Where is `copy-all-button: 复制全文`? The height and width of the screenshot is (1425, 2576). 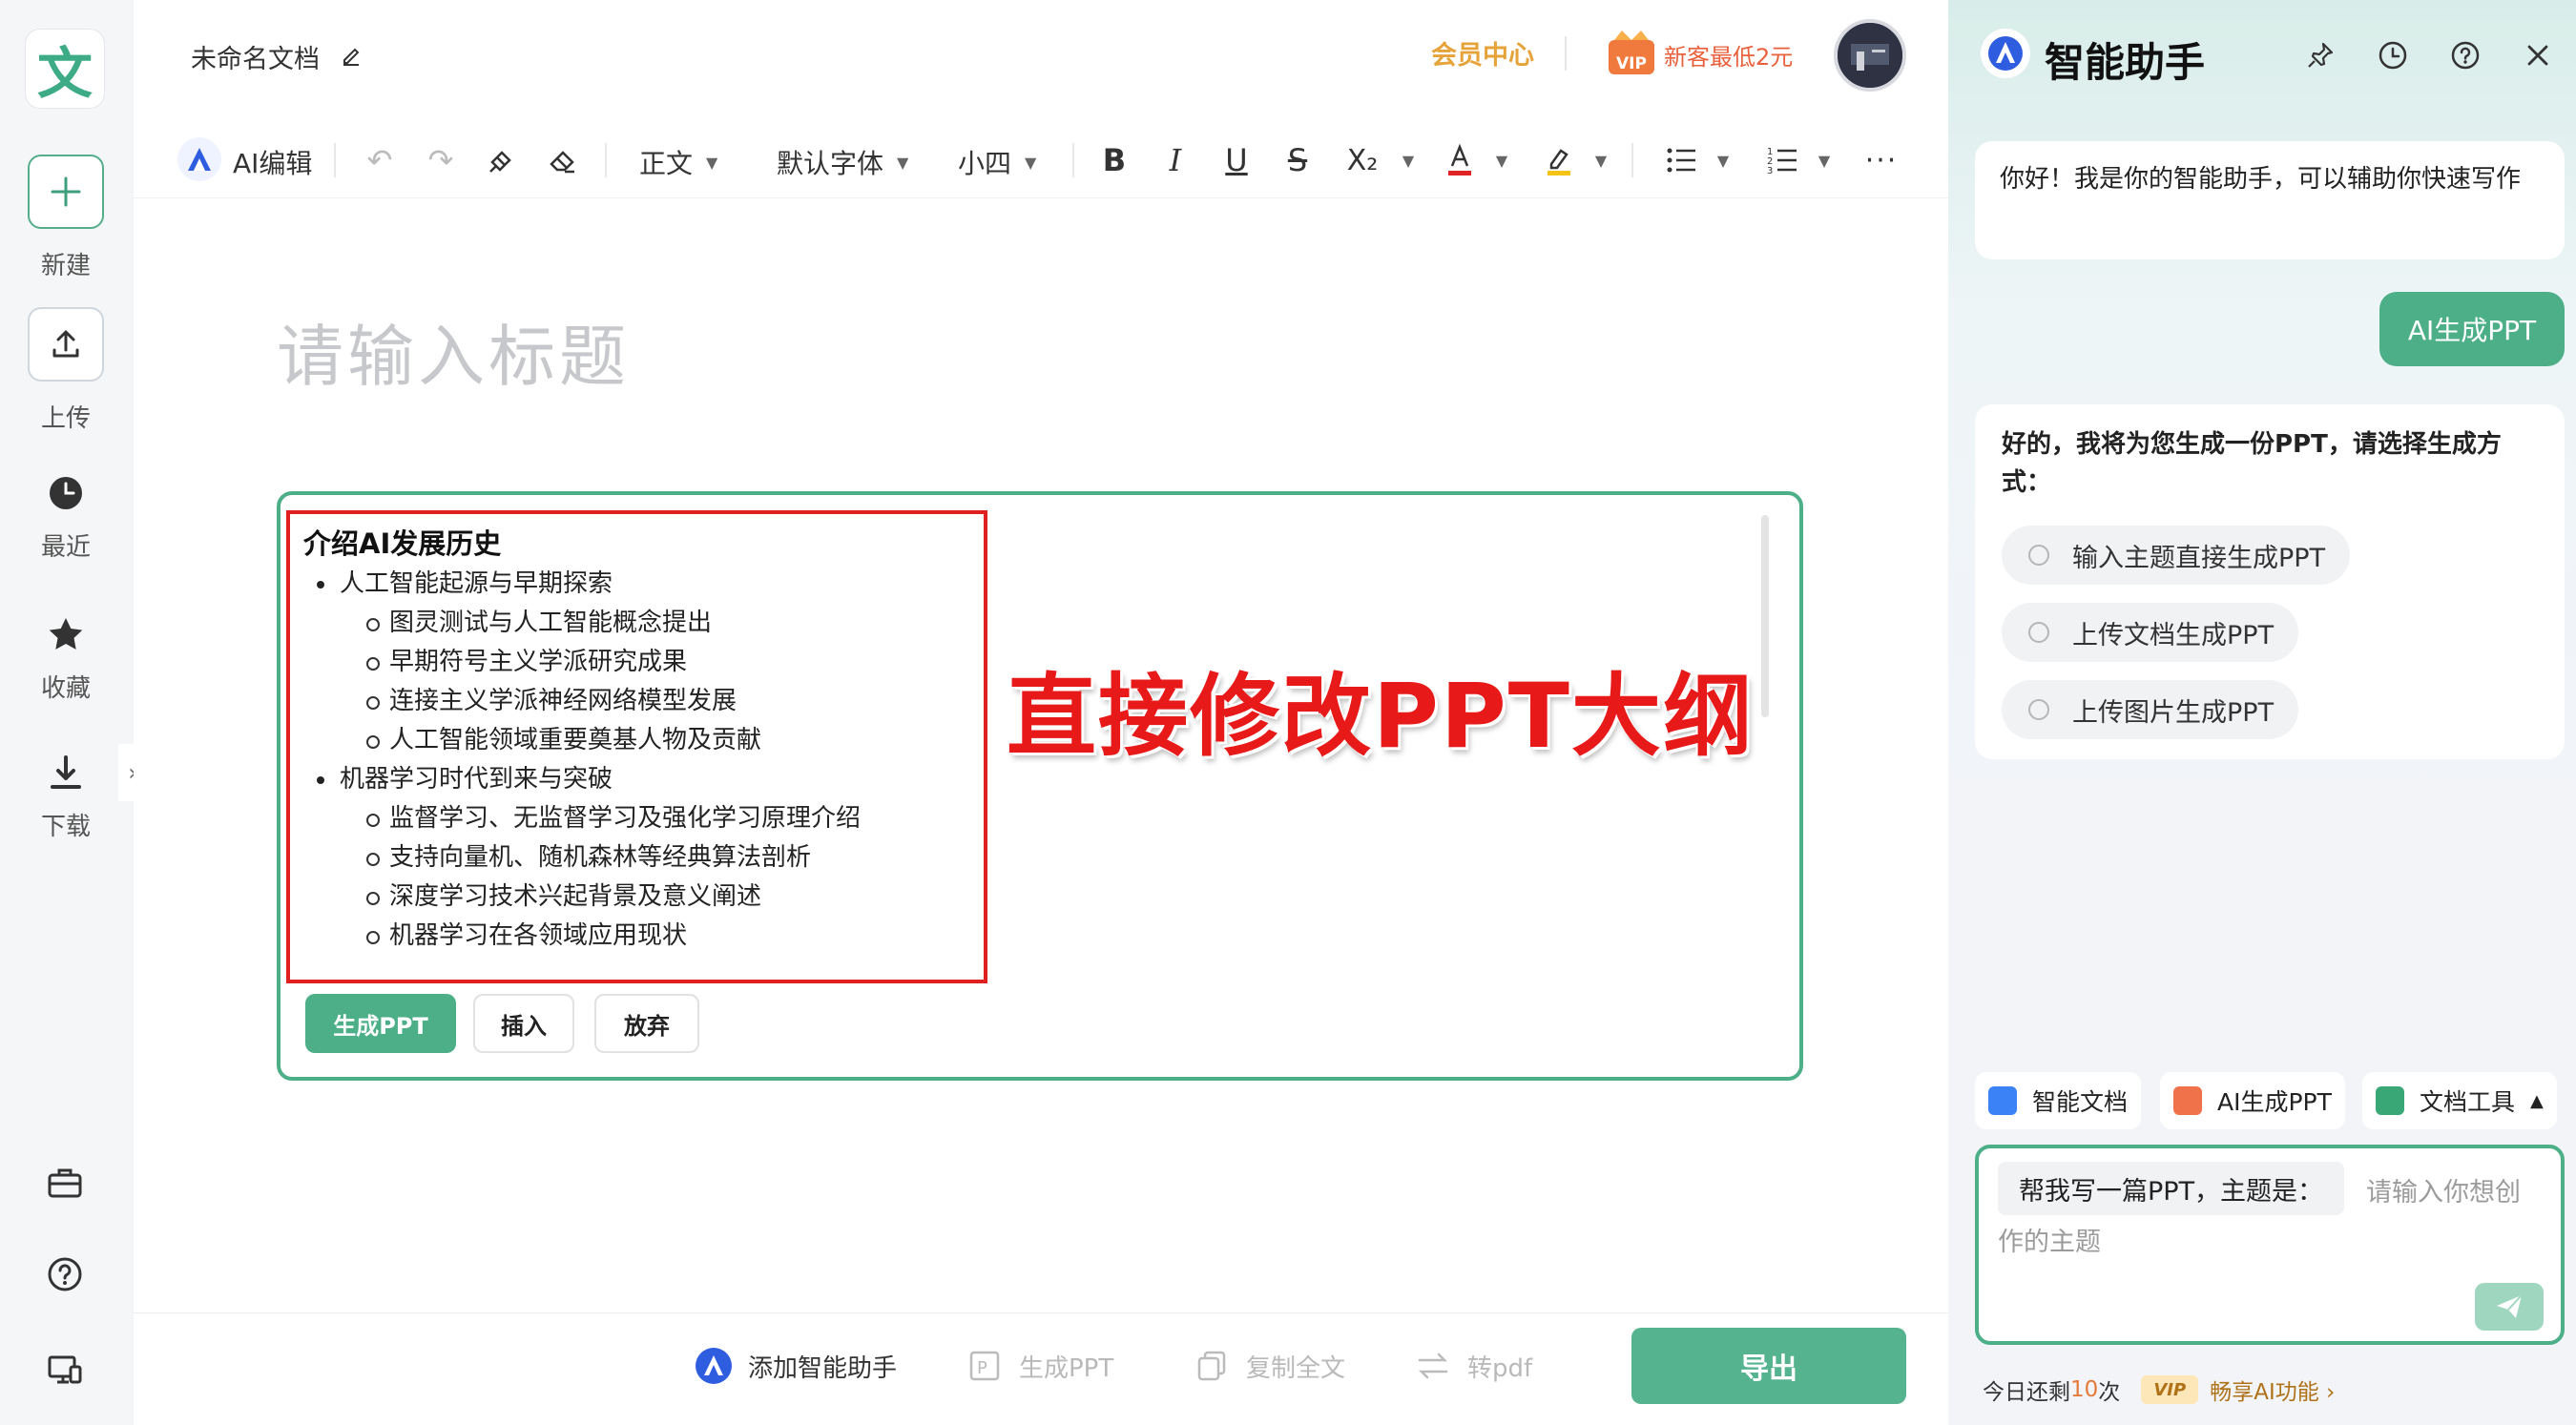
copy-all-button: 复制全文 is located at coordinates (1269, 1366).